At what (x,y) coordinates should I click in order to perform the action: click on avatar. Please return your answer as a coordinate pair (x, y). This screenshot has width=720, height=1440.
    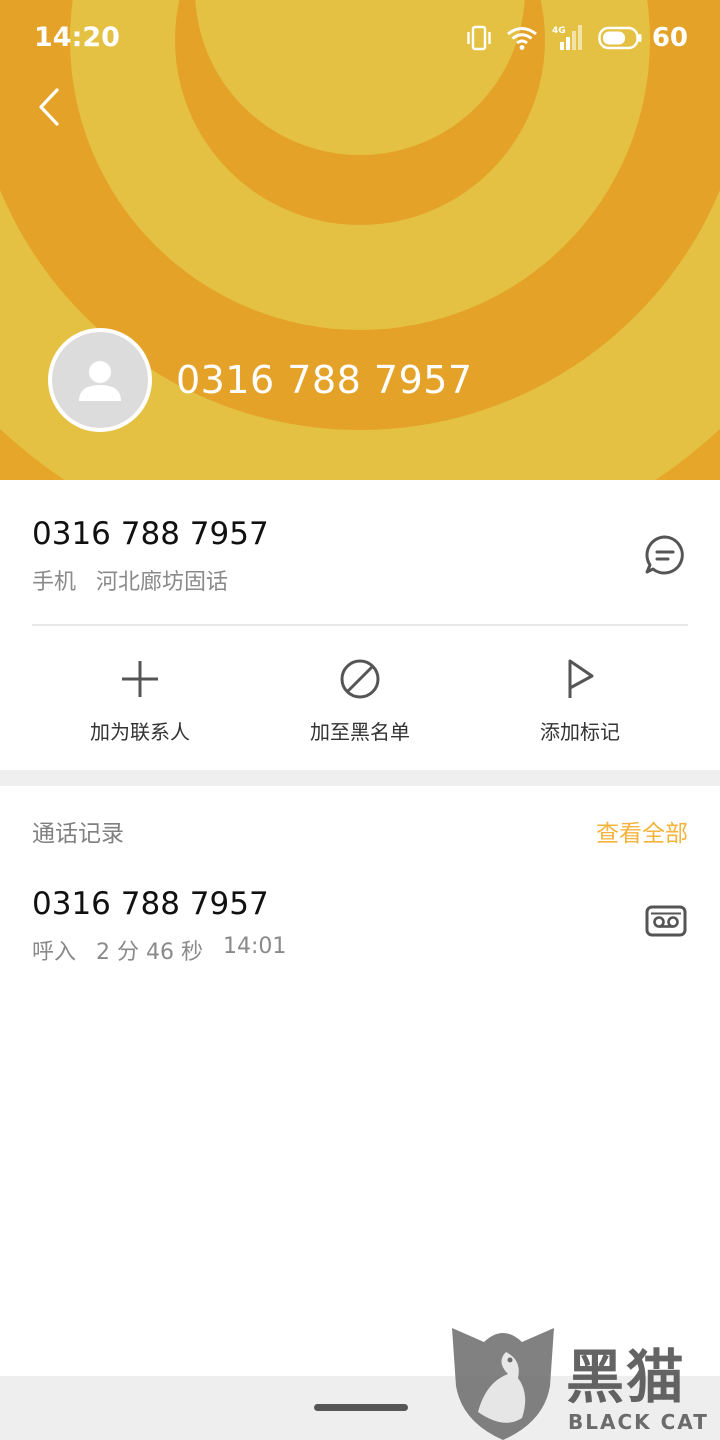
    Looking at the image, I should click on (100, 380).